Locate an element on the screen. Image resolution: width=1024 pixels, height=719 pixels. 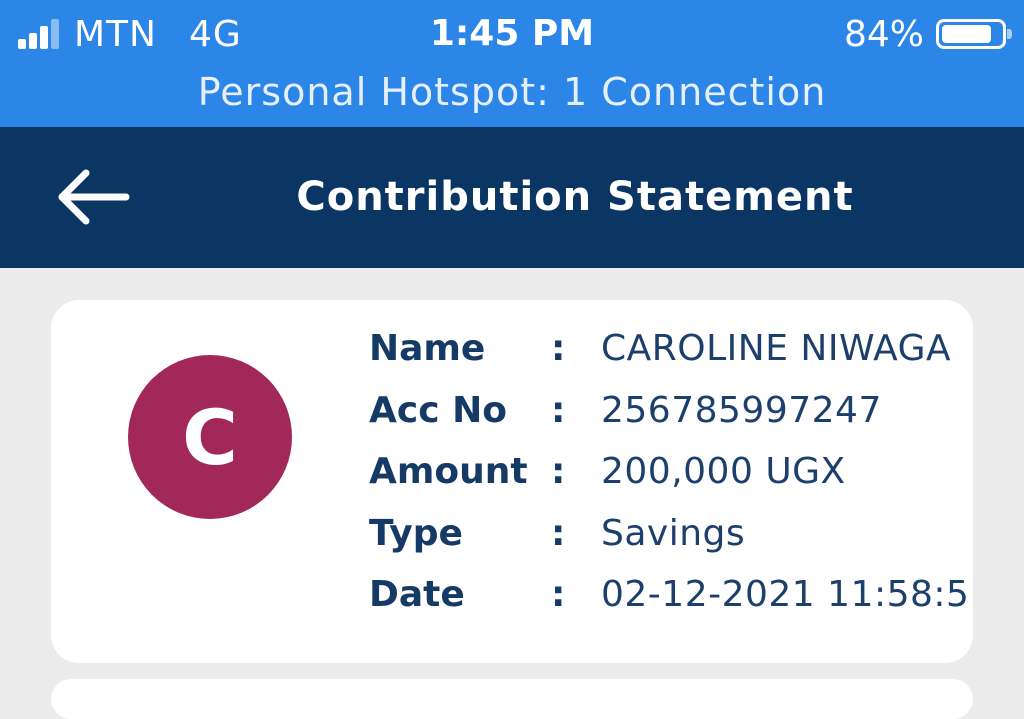
detail-label: Date is located at coordinates (417, 595).